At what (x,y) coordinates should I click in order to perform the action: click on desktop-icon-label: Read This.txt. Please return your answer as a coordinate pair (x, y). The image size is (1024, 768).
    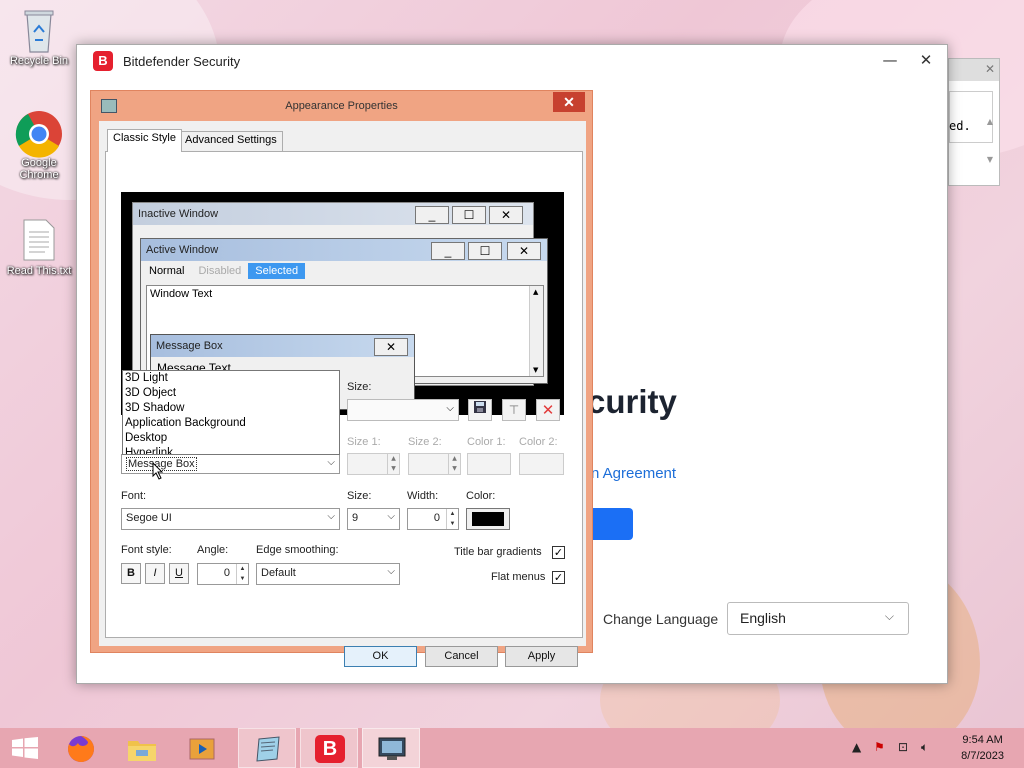
    Looking at the image, I should click on (39, 271).